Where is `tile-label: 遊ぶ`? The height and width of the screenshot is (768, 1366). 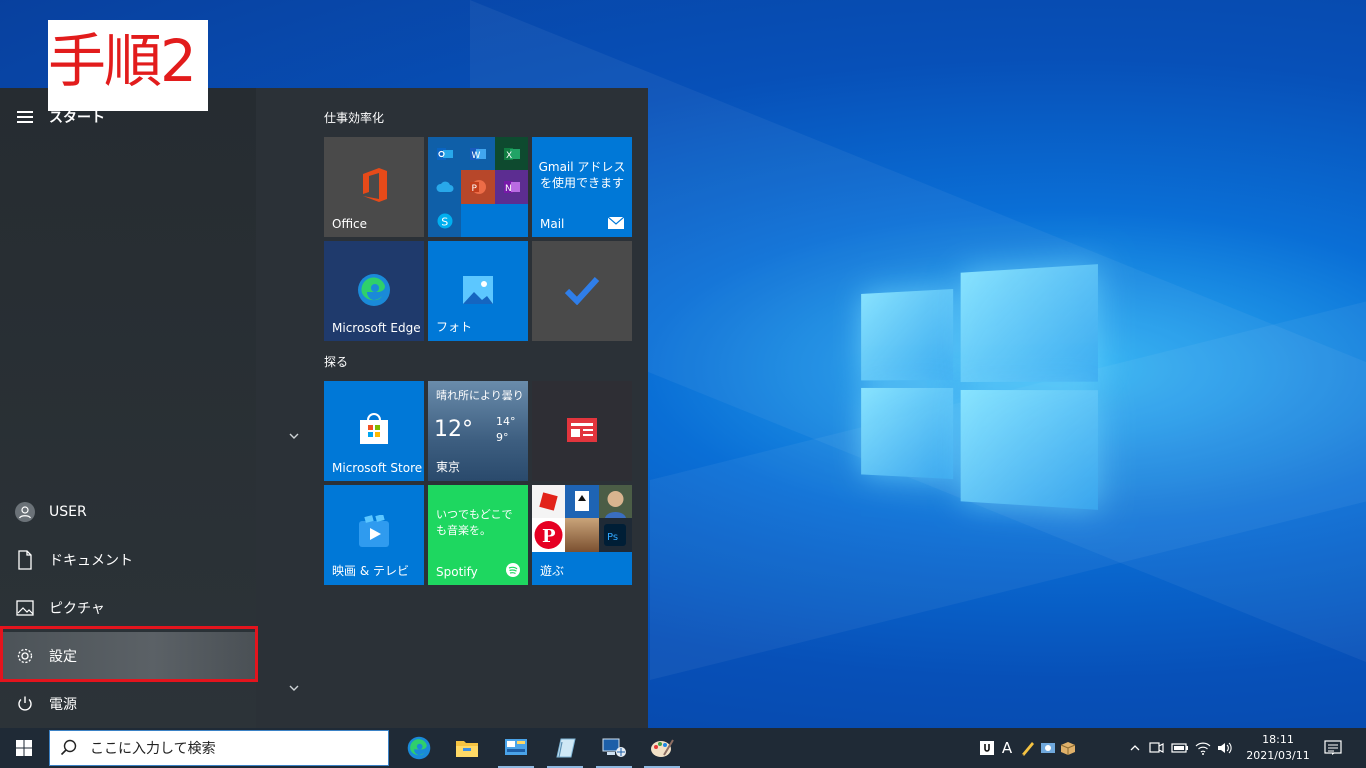
tile-label: 遊ぶ is located at coordinates (552, 571).